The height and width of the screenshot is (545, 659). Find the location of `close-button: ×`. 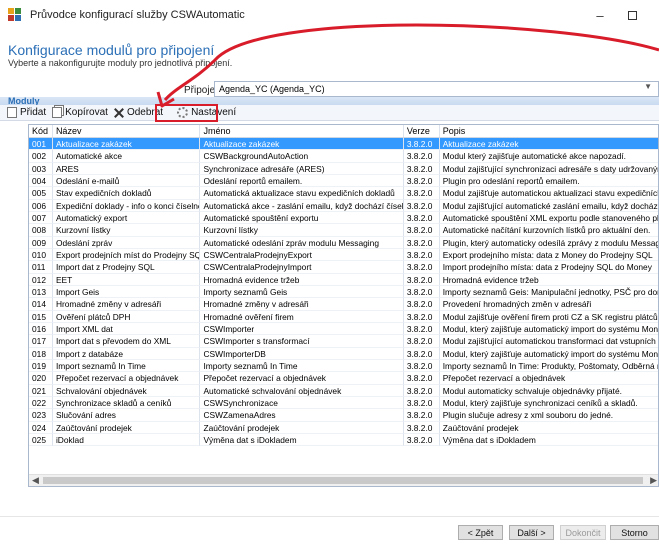

close-button: × is located at coordinates (653, 15).